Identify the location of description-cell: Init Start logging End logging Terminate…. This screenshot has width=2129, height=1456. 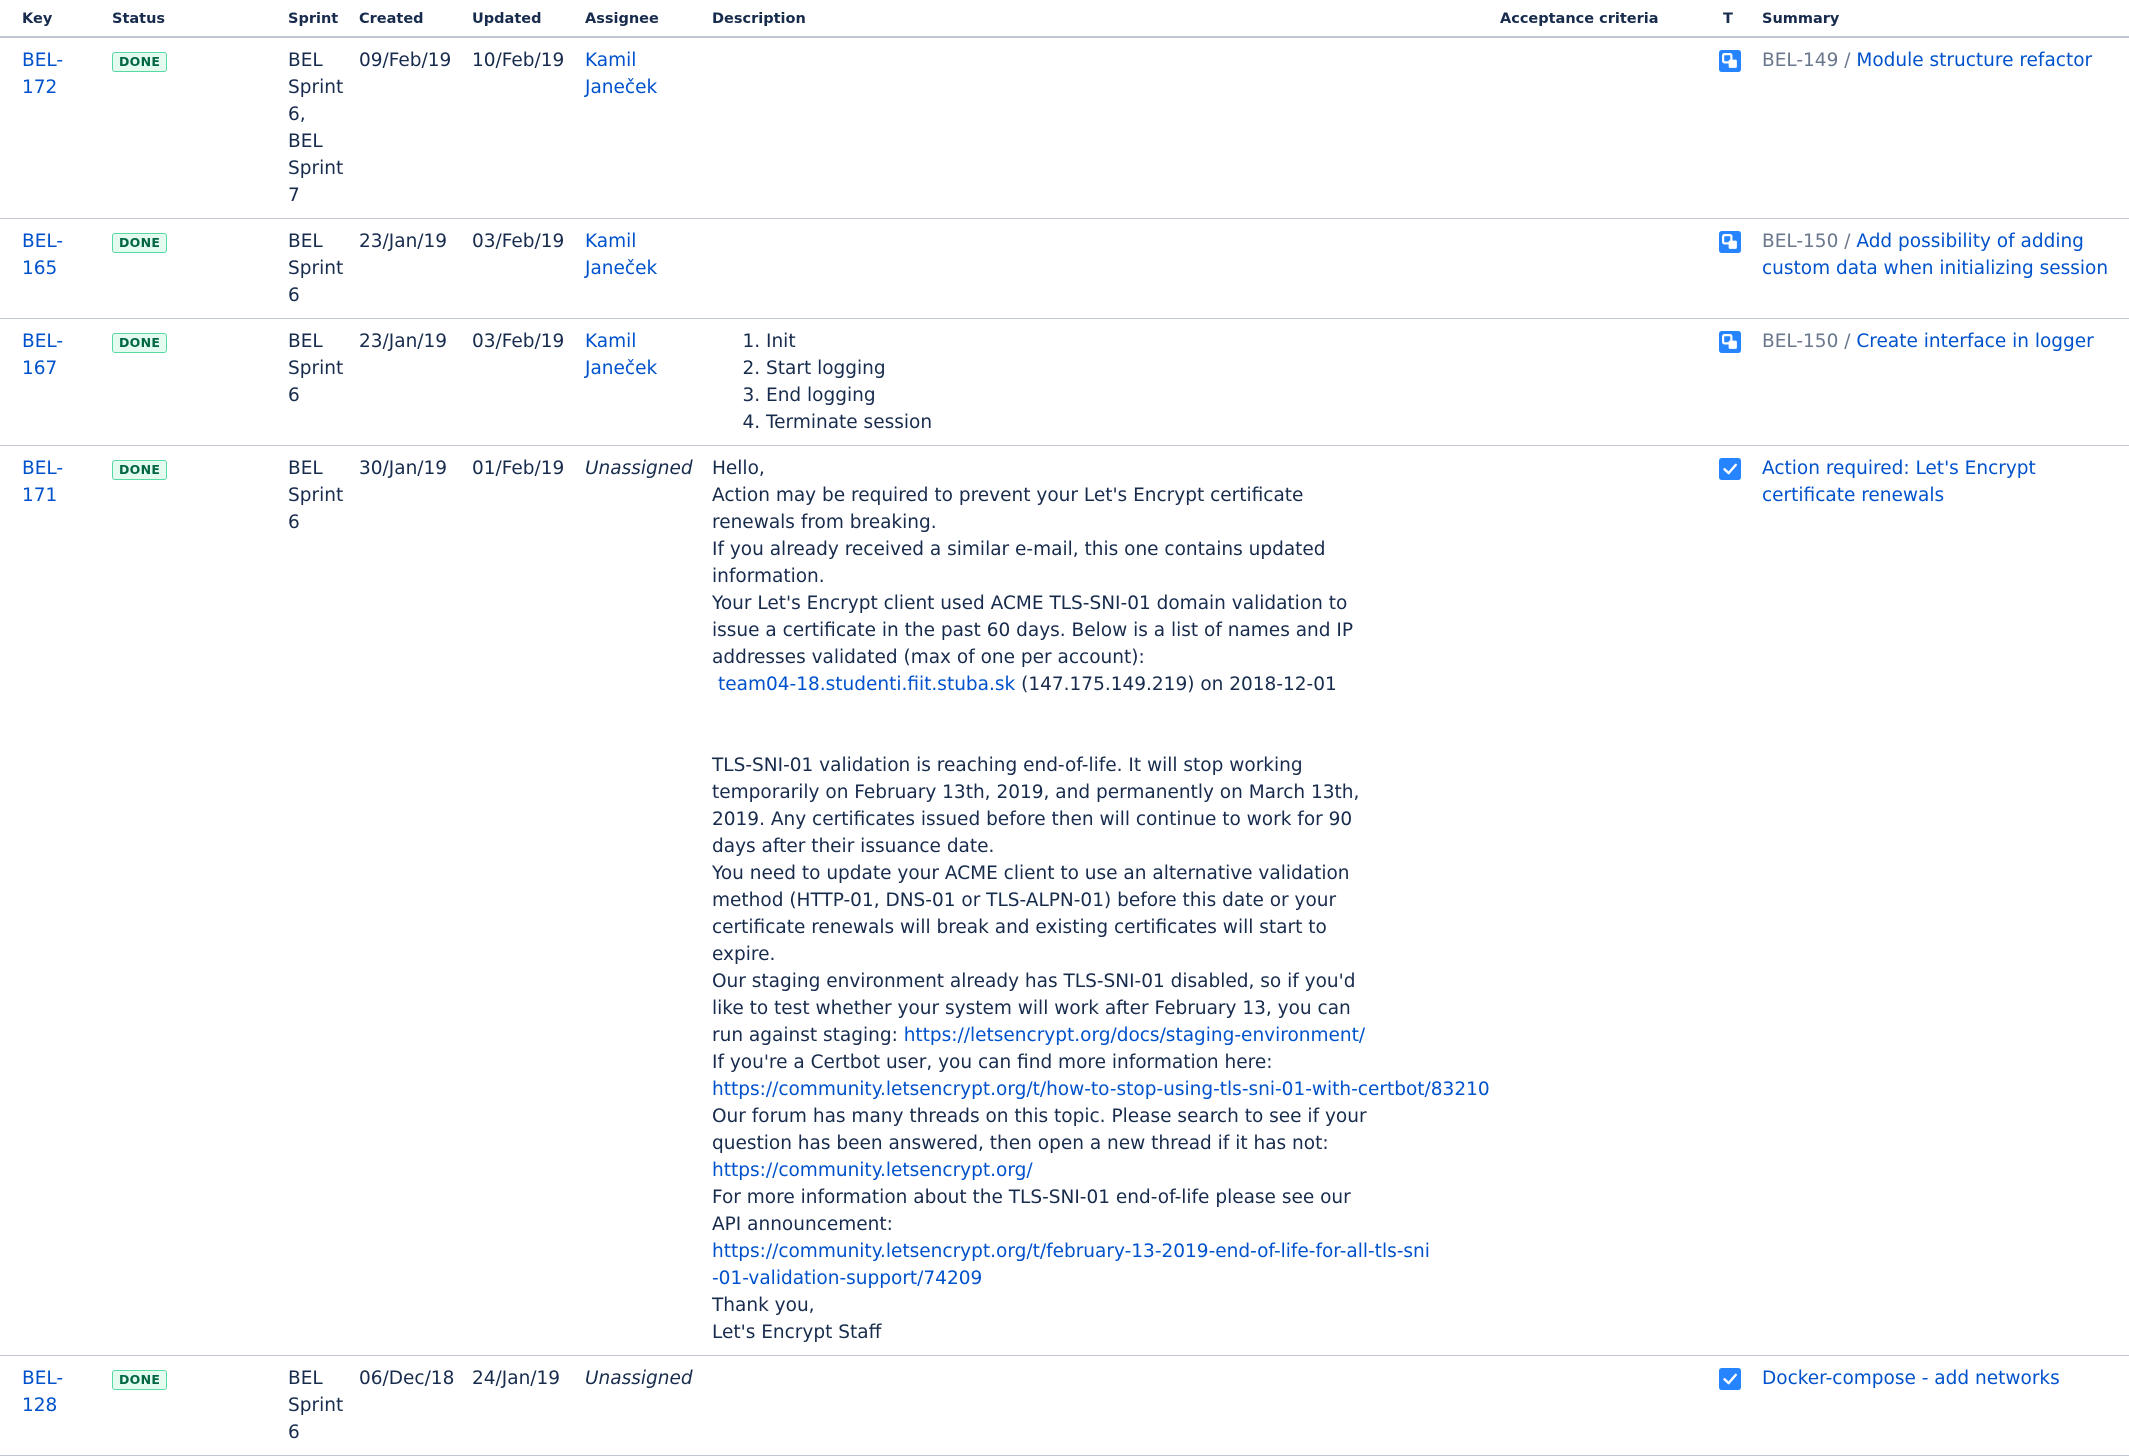
(1096, 382).